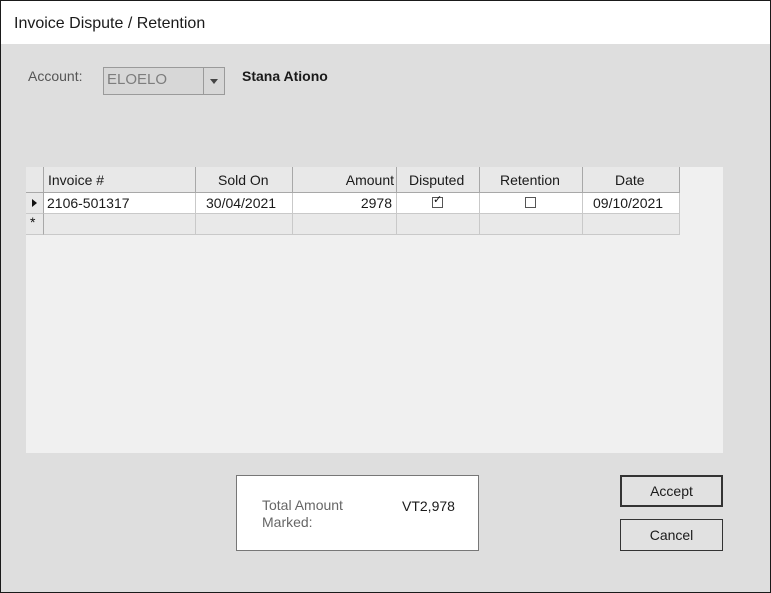 This screenshot has height=593, width=771. Describe the element at coordinates (76, 180) in the screenshot. I see `column-header-label: Invoice #` at that location.